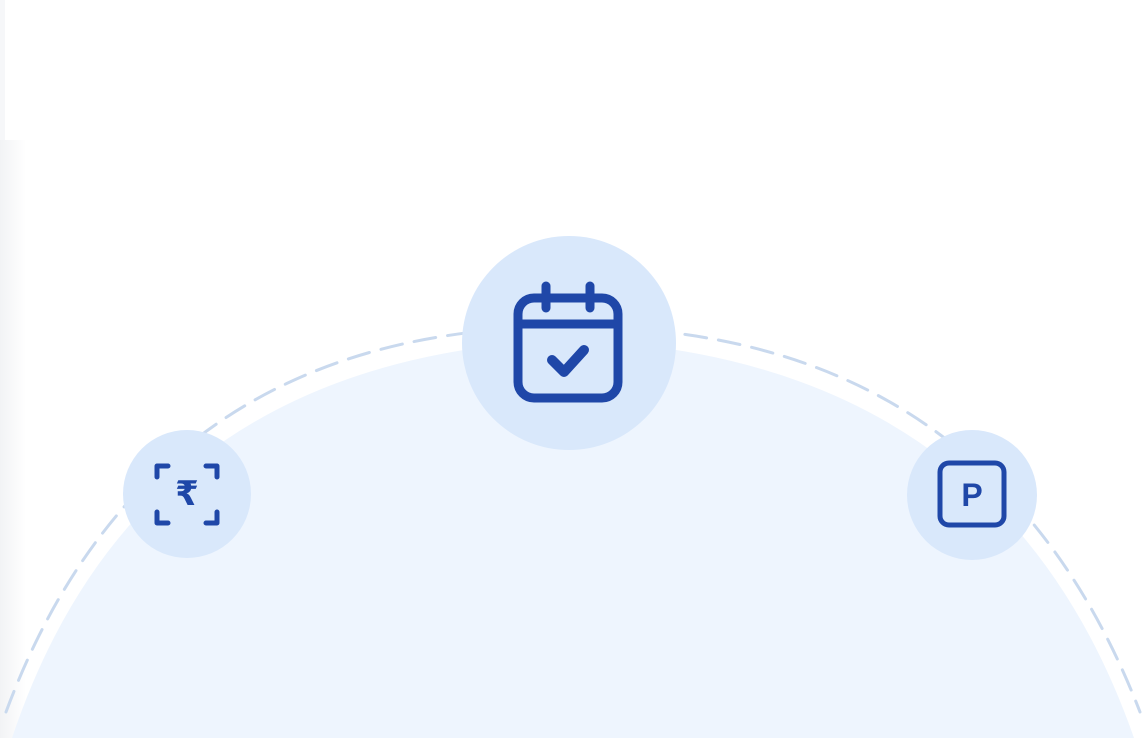 The height and width of the screenshot is (738, 1144). I want to click on rupee-symbol: ₹, so click(187, 494).